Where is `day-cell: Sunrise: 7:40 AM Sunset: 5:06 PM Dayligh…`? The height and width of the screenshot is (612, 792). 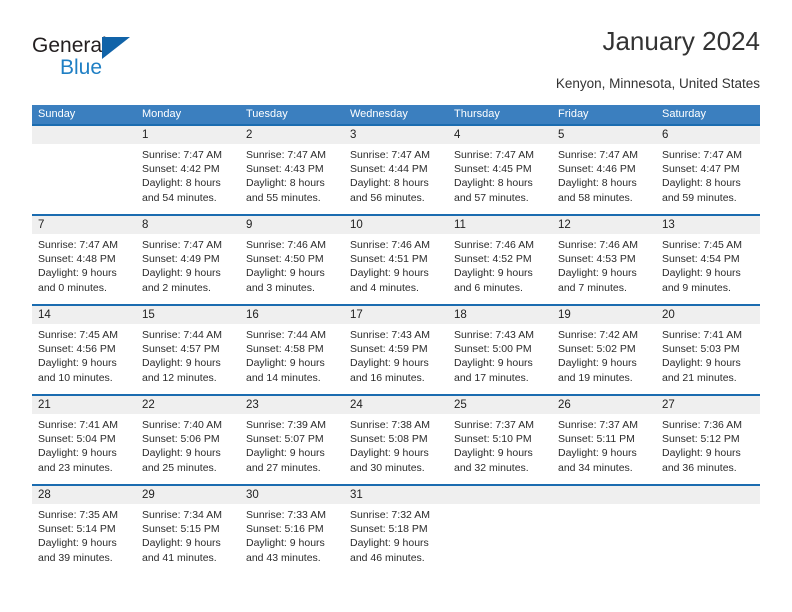 day-cell: Sunrise: 7:40 AM Sunset: 5:06 PM Dayligh… is located at coordinates (188, 449).